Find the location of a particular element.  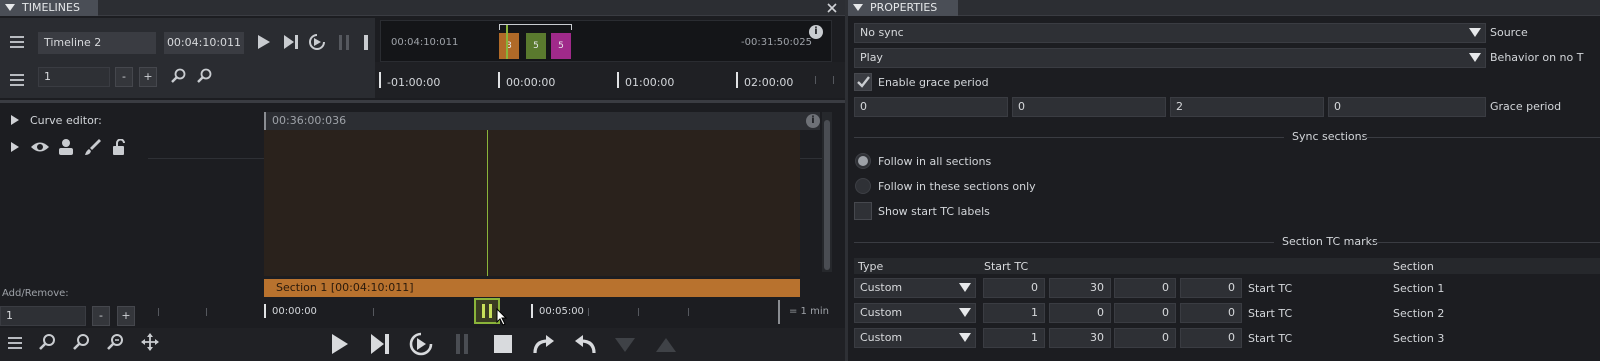

zoom-fit-icon is located at coordinates (115, 342).